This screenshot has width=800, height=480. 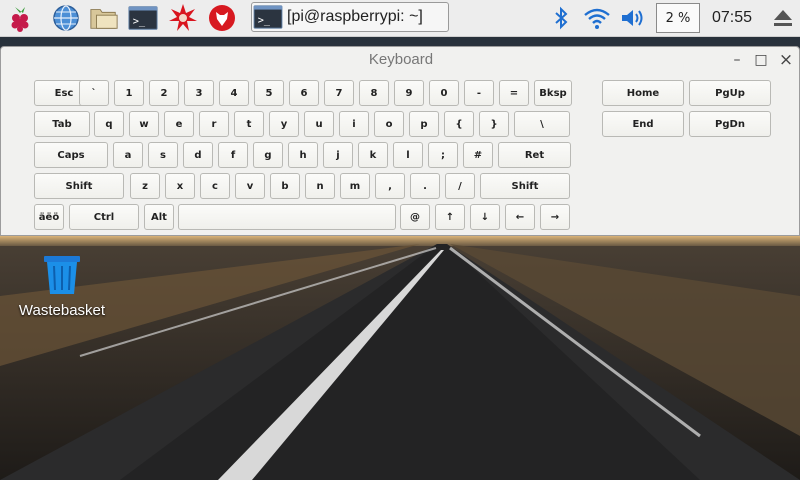 I want to click on web-browser-button, so click(x=66, y=18).